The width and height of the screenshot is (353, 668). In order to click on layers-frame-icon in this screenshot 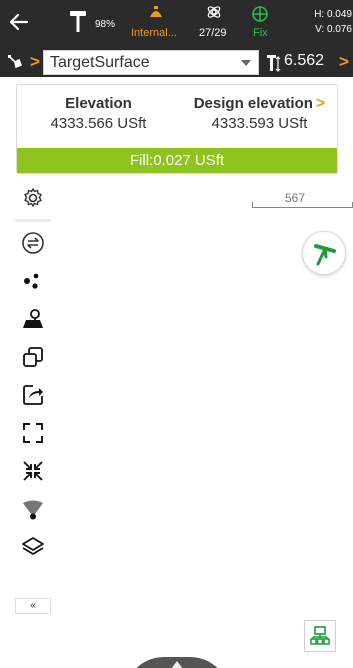, I will do `click(33, 357)`.